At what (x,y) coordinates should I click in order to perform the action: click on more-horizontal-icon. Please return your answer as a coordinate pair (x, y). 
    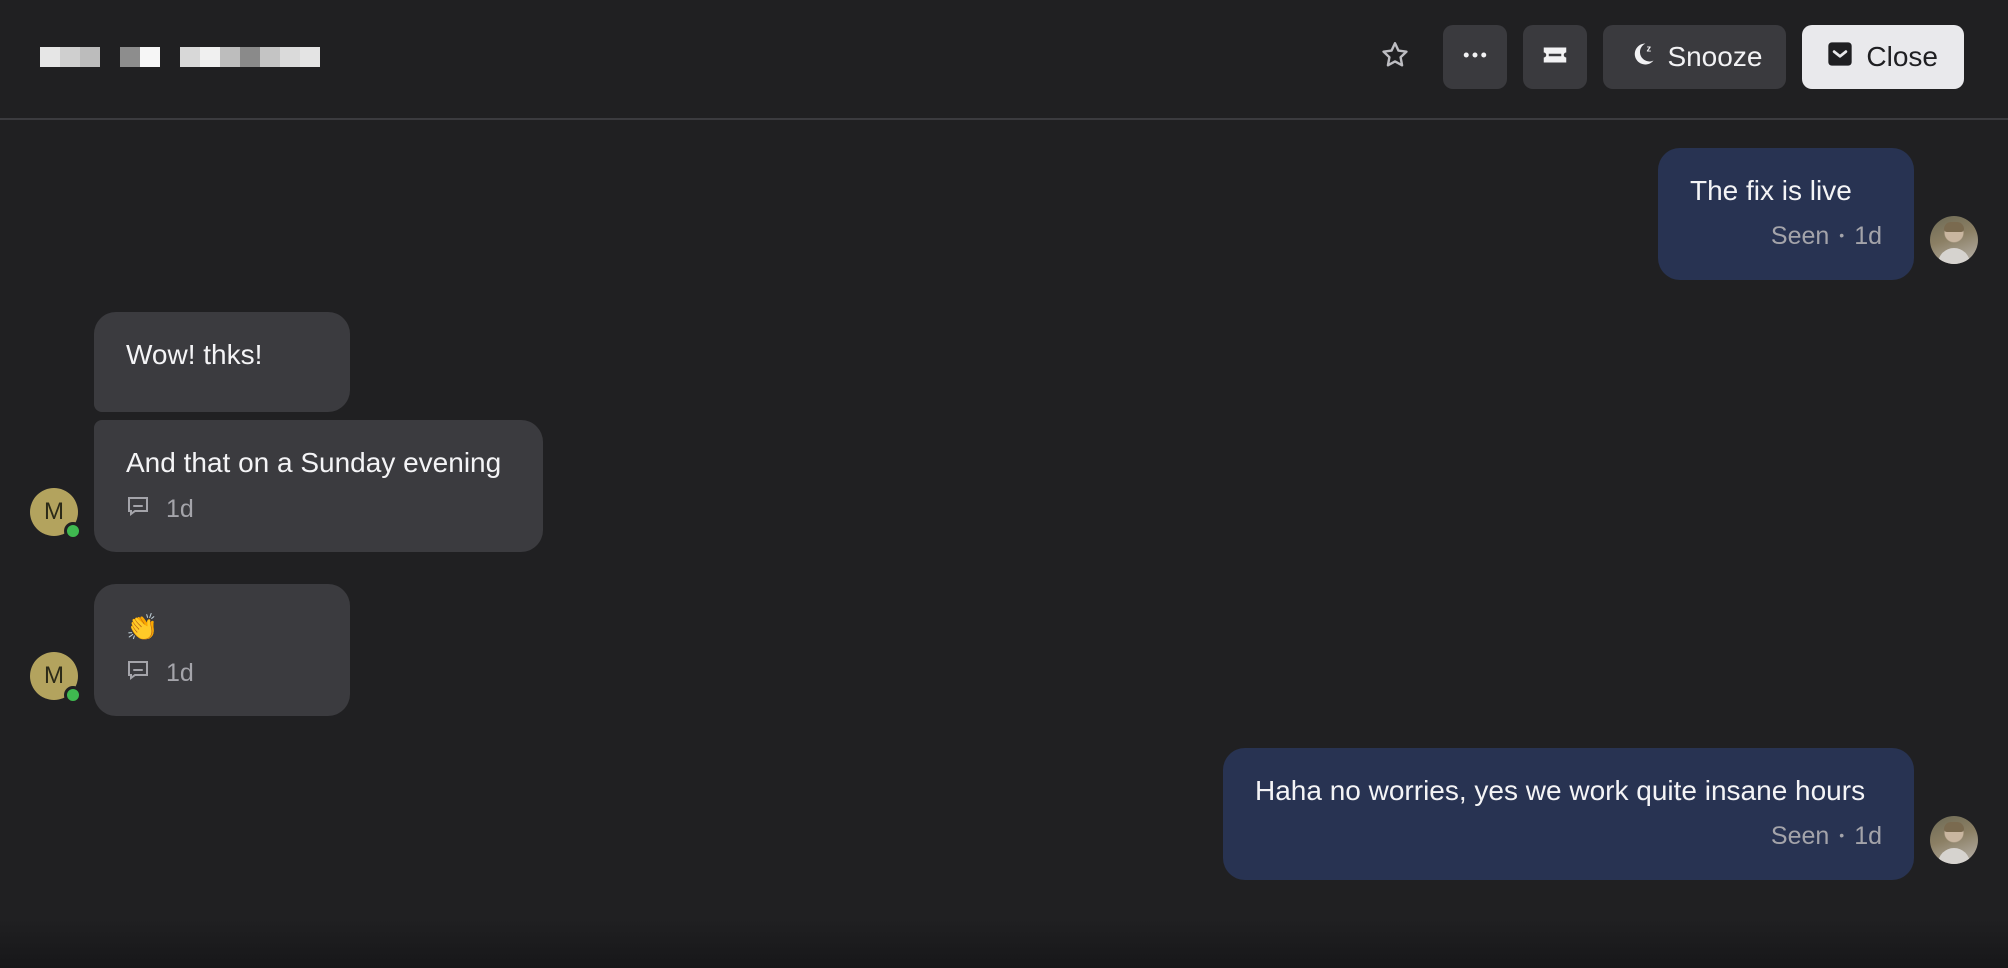
    Looking at the image, I should click on (1475, 57).